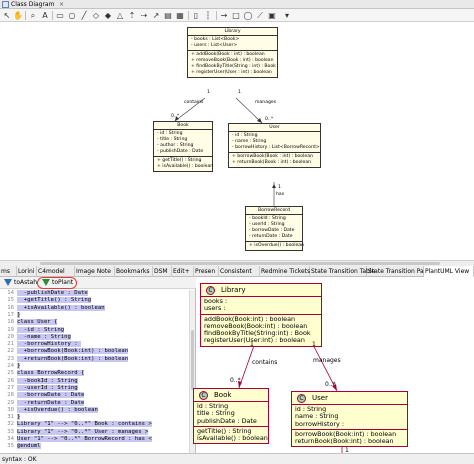 This screenshot has height=464, width=474. I want to click on window-title: Class Diagram, so click(33, 4).